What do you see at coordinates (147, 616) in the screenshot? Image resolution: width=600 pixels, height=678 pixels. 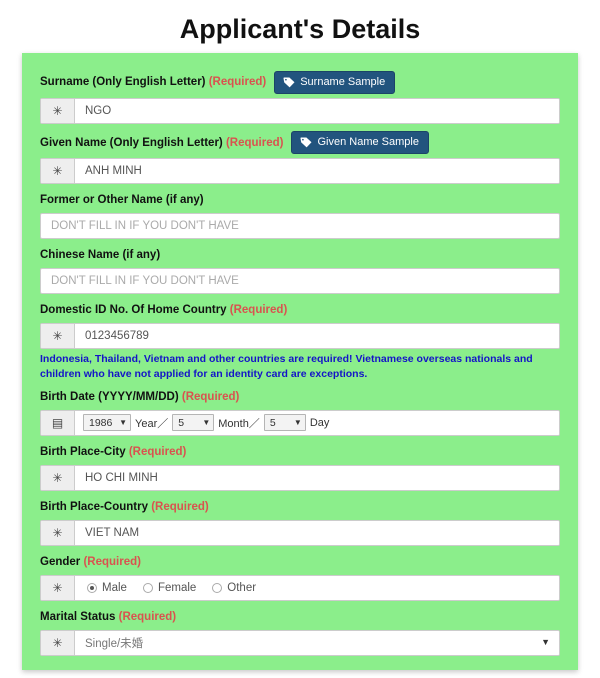 I see `marital-status-required-tag: (Required)` at bounding box center [147, 616].